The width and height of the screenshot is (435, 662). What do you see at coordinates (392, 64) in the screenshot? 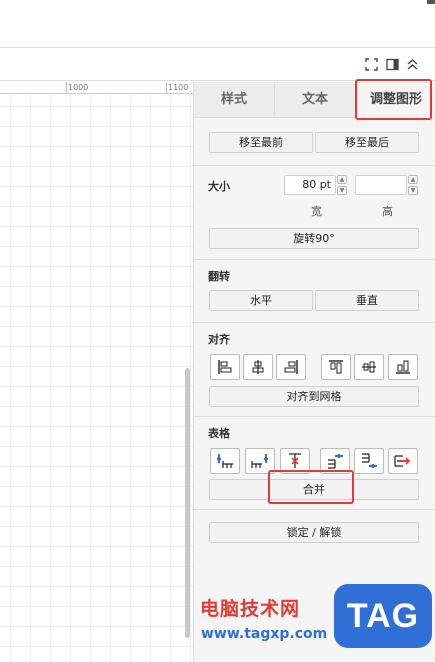
I see `panel-toggle-icon` at bounding box center [392, 64].